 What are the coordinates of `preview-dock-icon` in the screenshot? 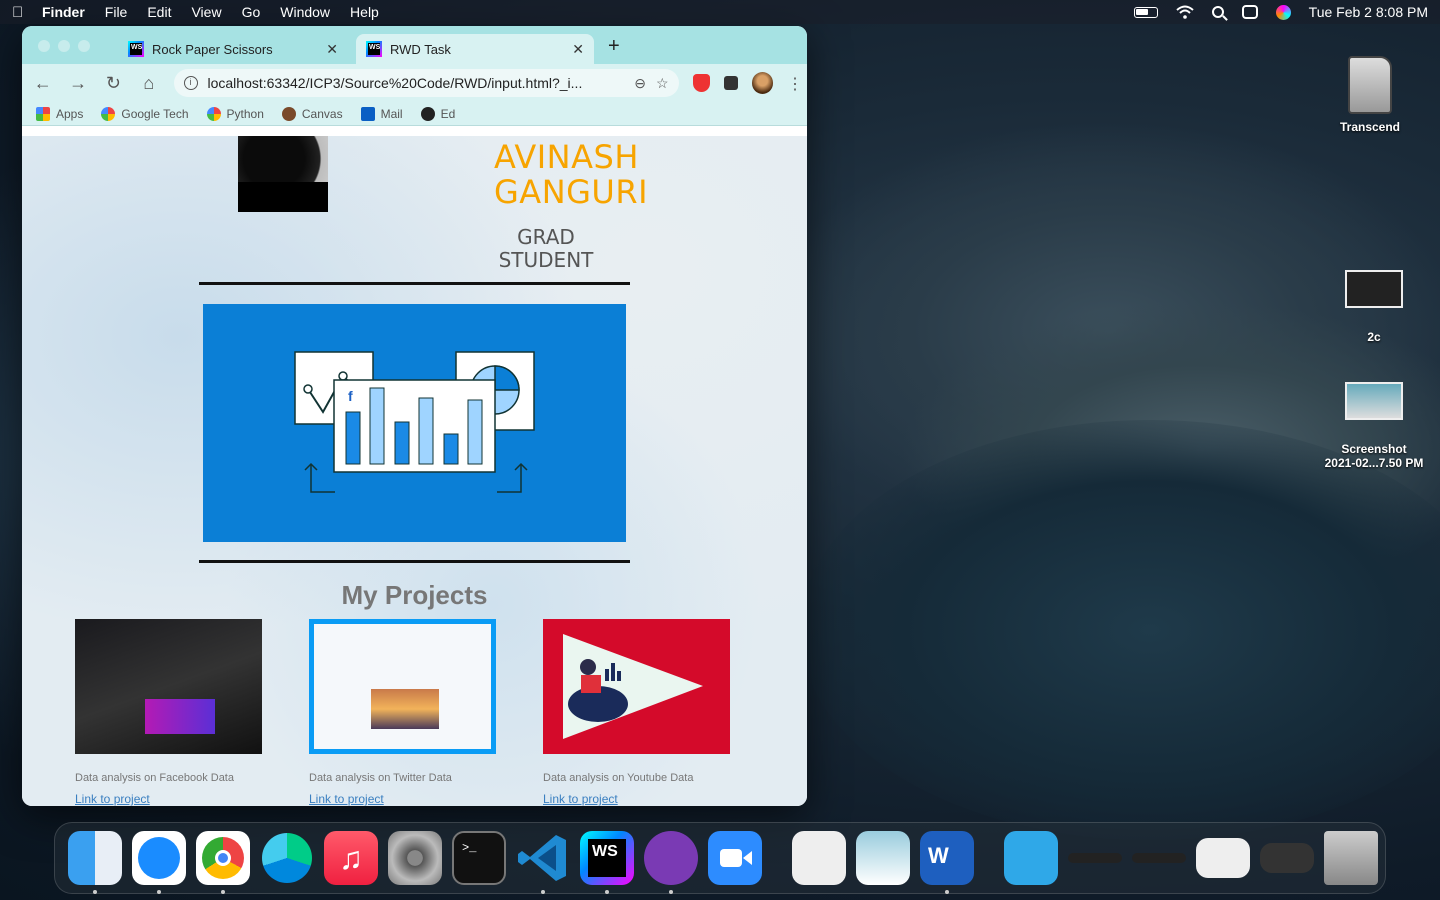 It's located at (883, 858).